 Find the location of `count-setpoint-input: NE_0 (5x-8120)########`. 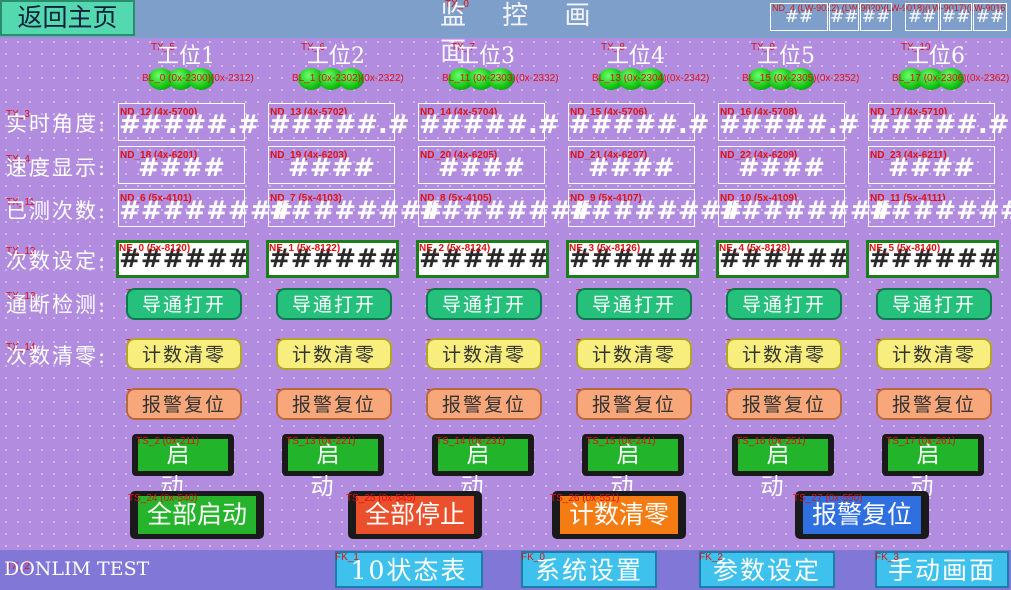

count-setpoint-input: NE_0 (5x-8120)######## is located at coordinates (182, 259).